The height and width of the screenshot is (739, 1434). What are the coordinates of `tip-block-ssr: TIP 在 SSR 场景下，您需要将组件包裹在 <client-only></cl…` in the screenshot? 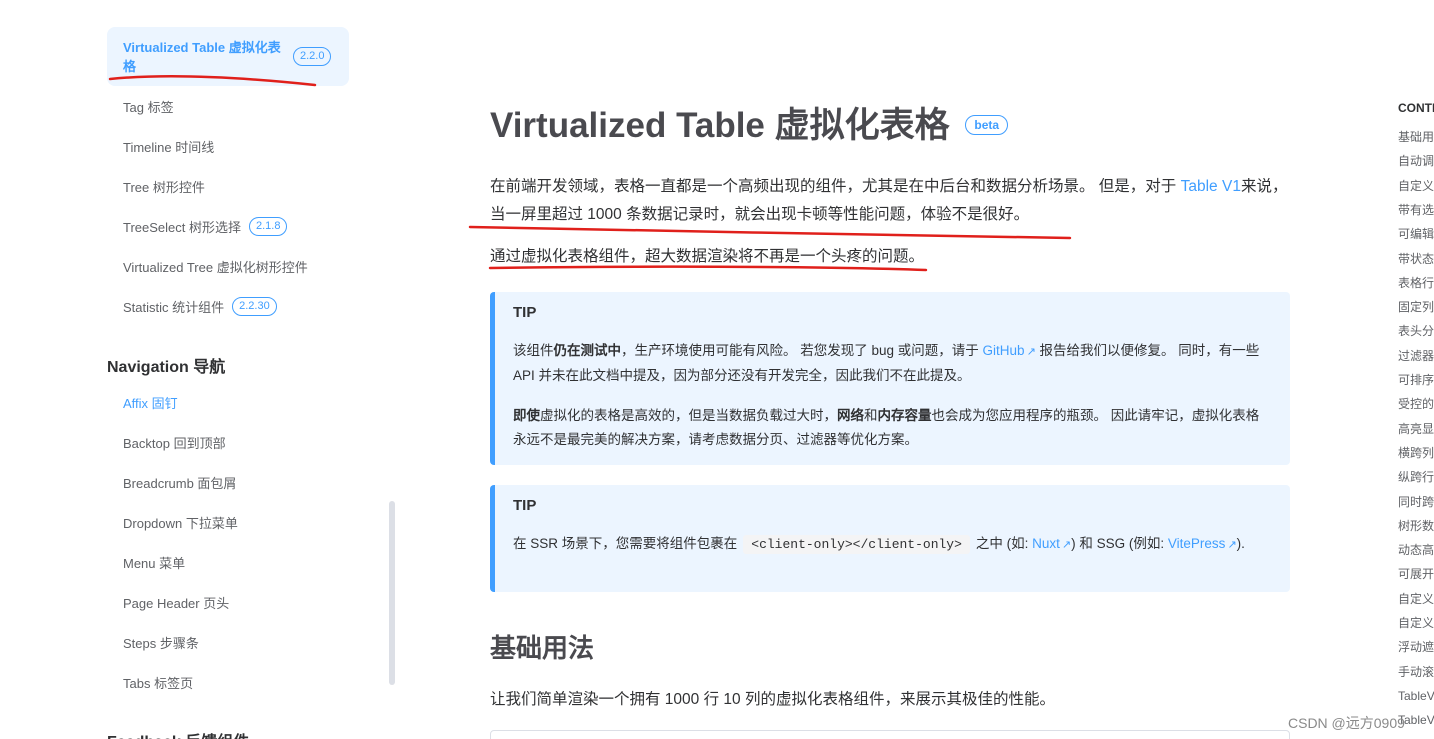 It's located at (890, 538).